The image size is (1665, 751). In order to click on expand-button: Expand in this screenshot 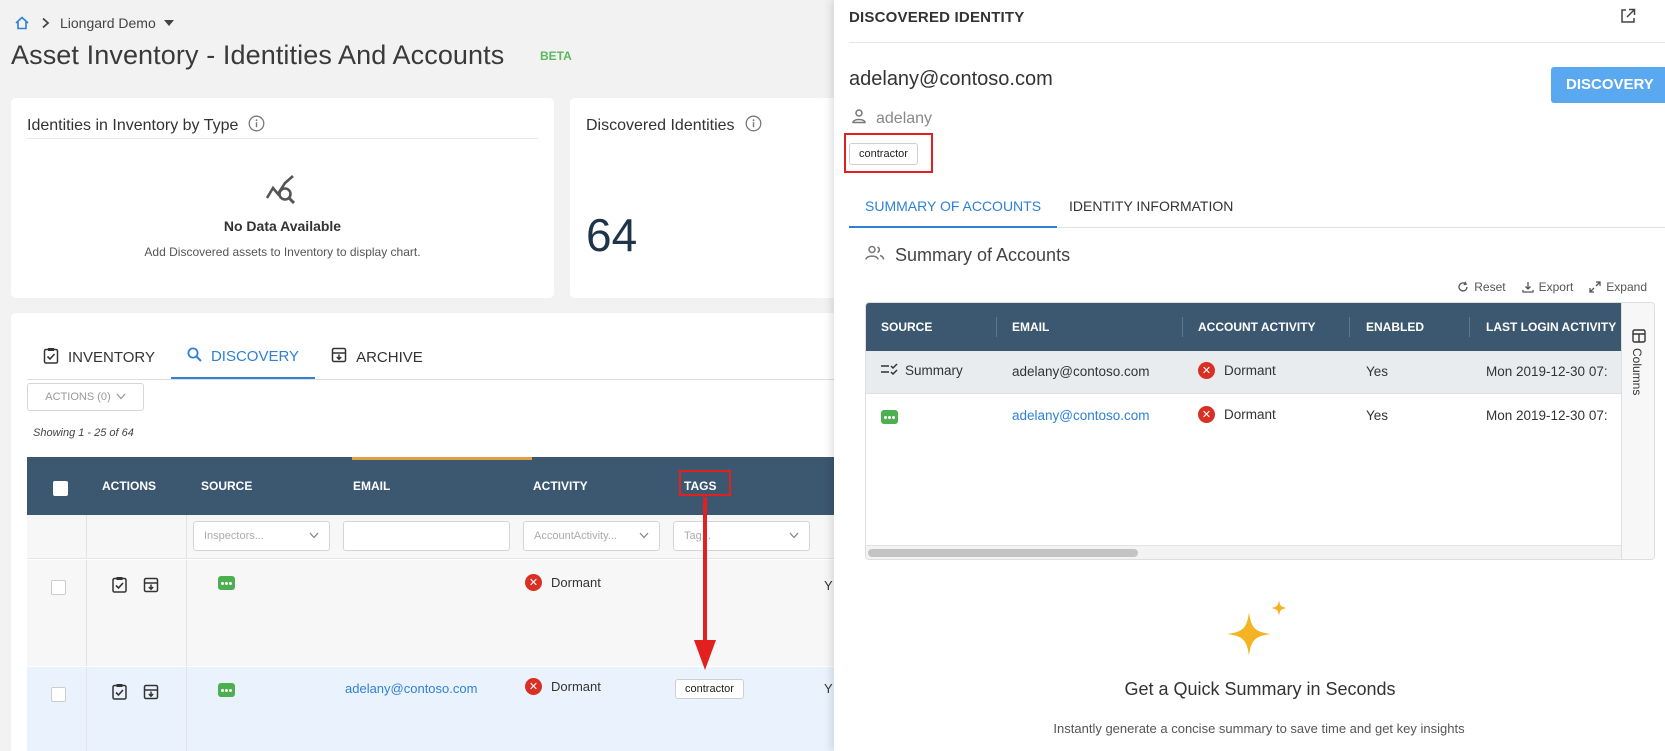, I will do `click(1618, 287)`.